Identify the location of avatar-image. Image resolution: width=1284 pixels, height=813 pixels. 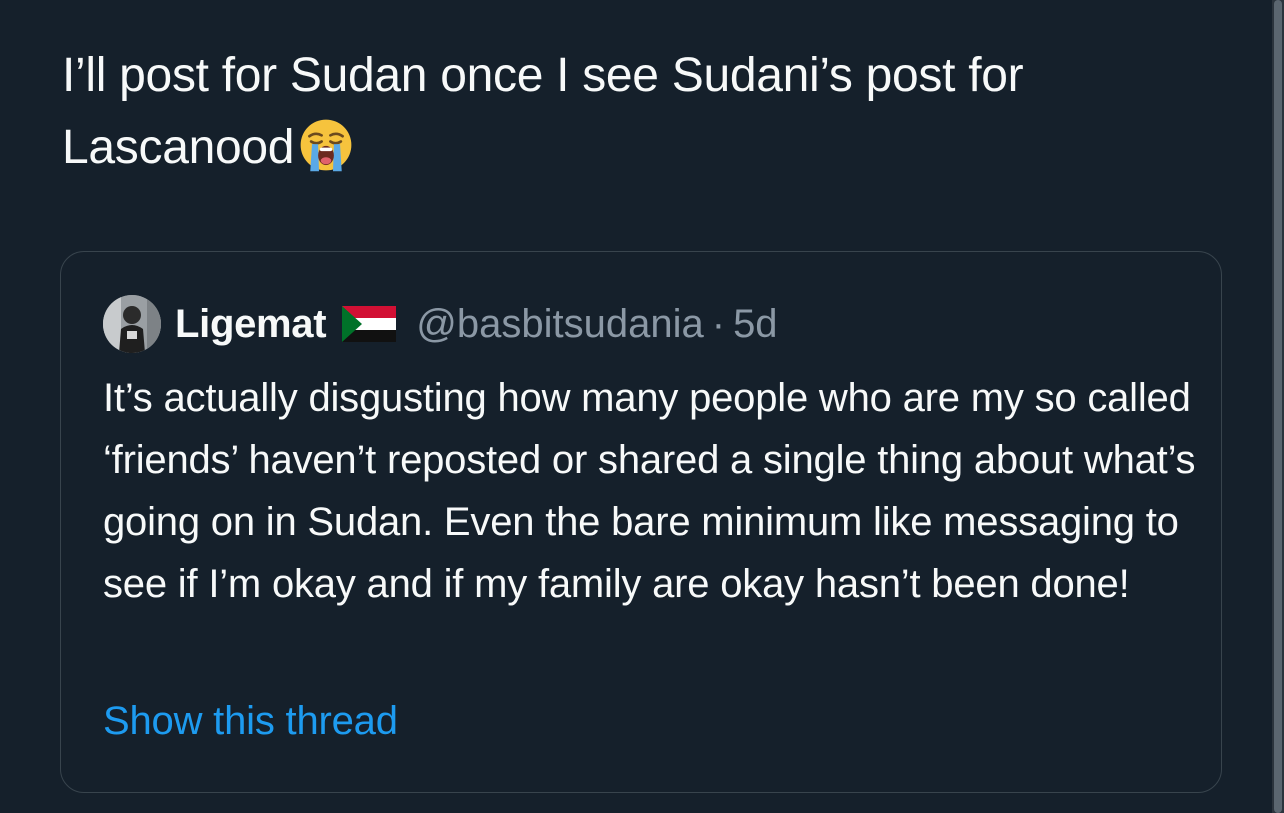
(132, 324).